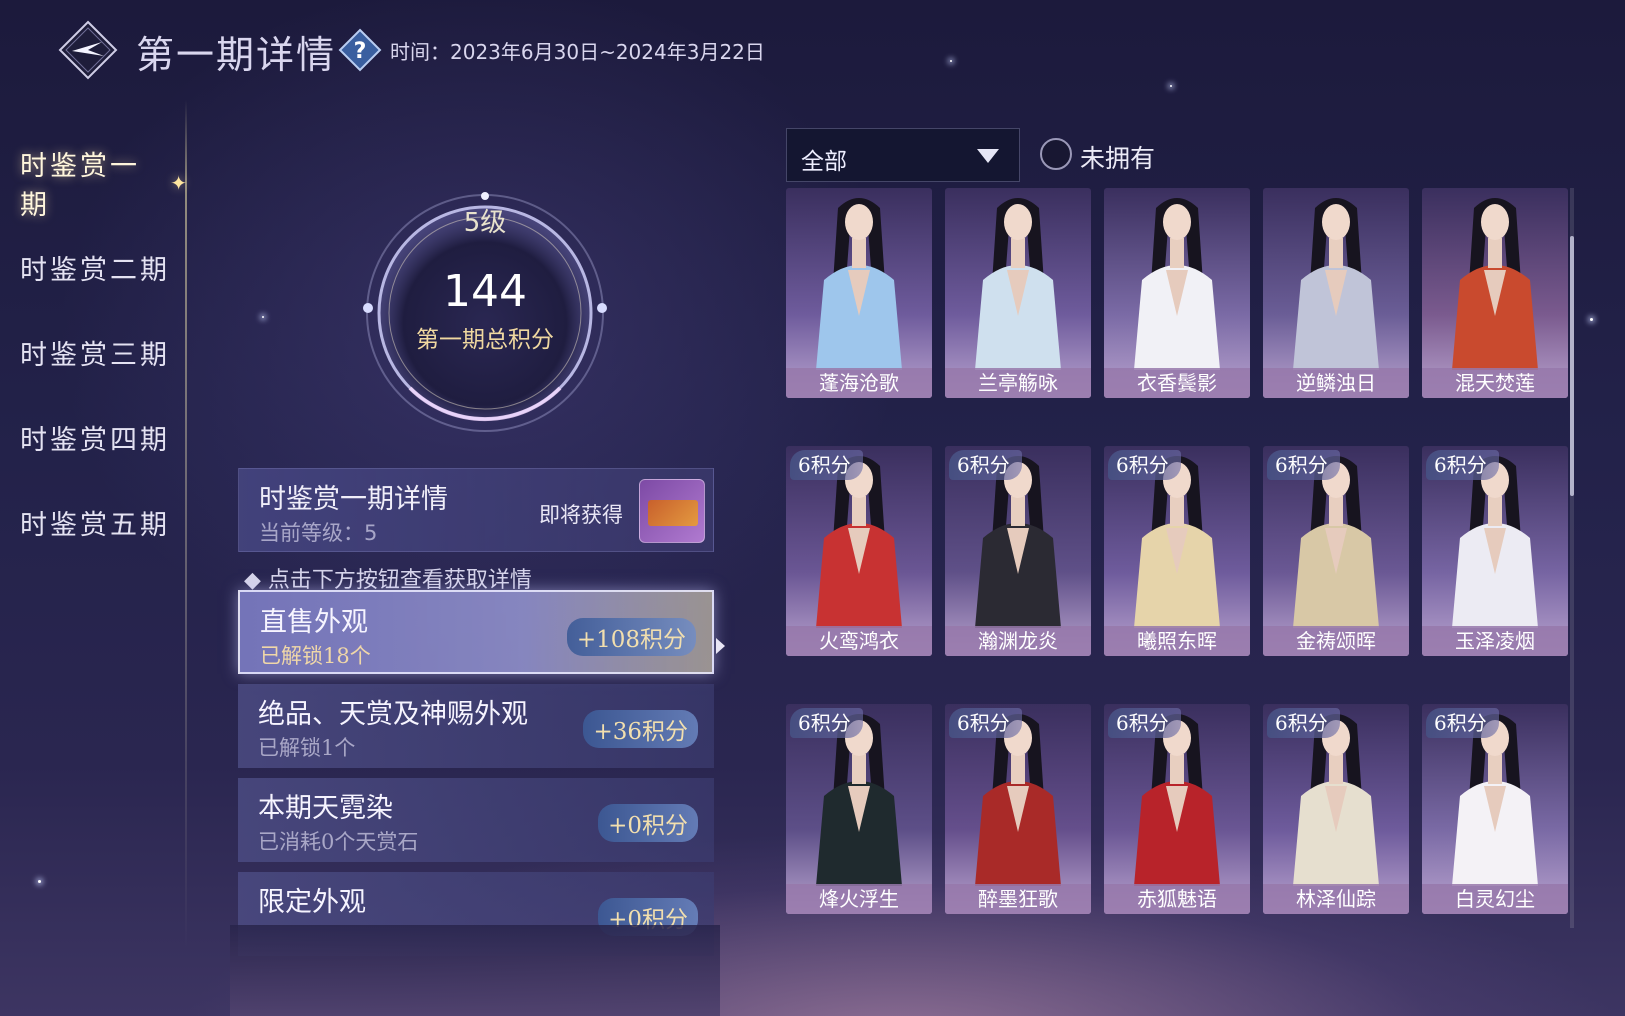 The image size is (1625, 1016). Describe the element at coordinates (485, 318) in the screenshot. I see `score-ring: 5级 144 第一期总积分` at that location.